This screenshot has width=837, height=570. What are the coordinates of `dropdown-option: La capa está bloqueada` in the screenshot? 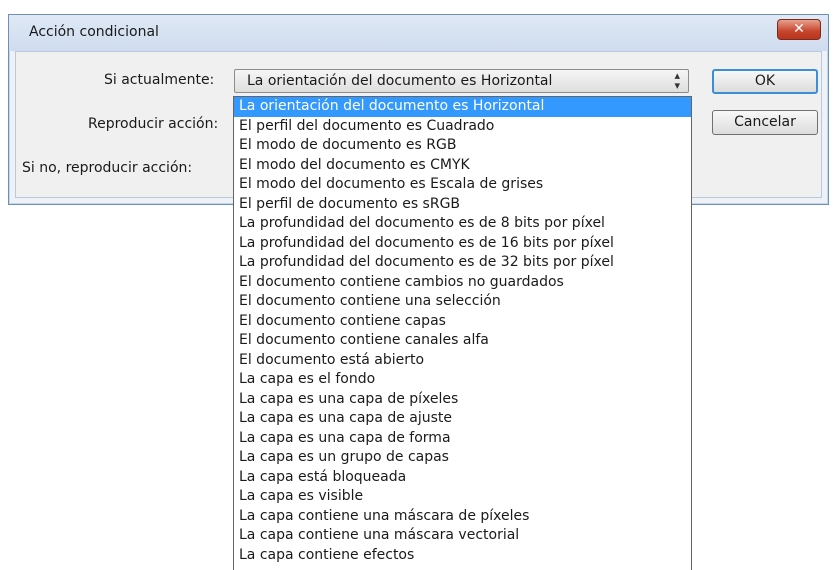 It's located at (462, 478).